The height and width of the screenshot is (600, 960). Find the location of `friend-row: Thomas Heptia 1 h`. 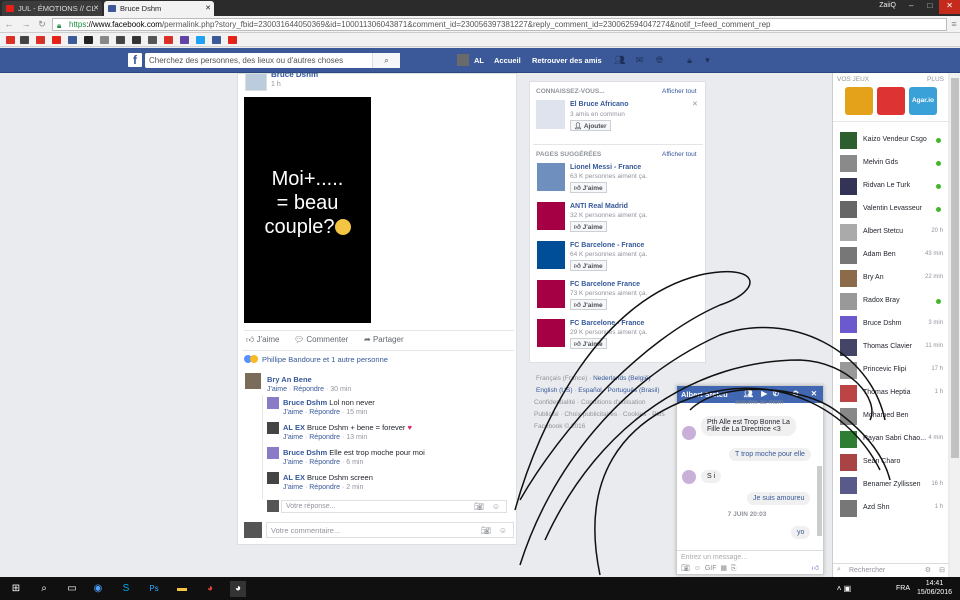

friend-row: Thomas Heptia 1 h is located at coordinates (891, 393).